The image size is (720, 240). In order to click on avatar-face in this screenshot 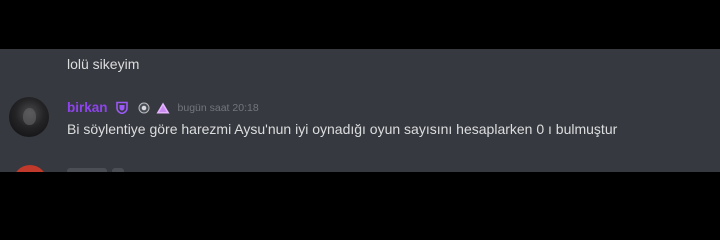, I will do `click(29, 116)`.